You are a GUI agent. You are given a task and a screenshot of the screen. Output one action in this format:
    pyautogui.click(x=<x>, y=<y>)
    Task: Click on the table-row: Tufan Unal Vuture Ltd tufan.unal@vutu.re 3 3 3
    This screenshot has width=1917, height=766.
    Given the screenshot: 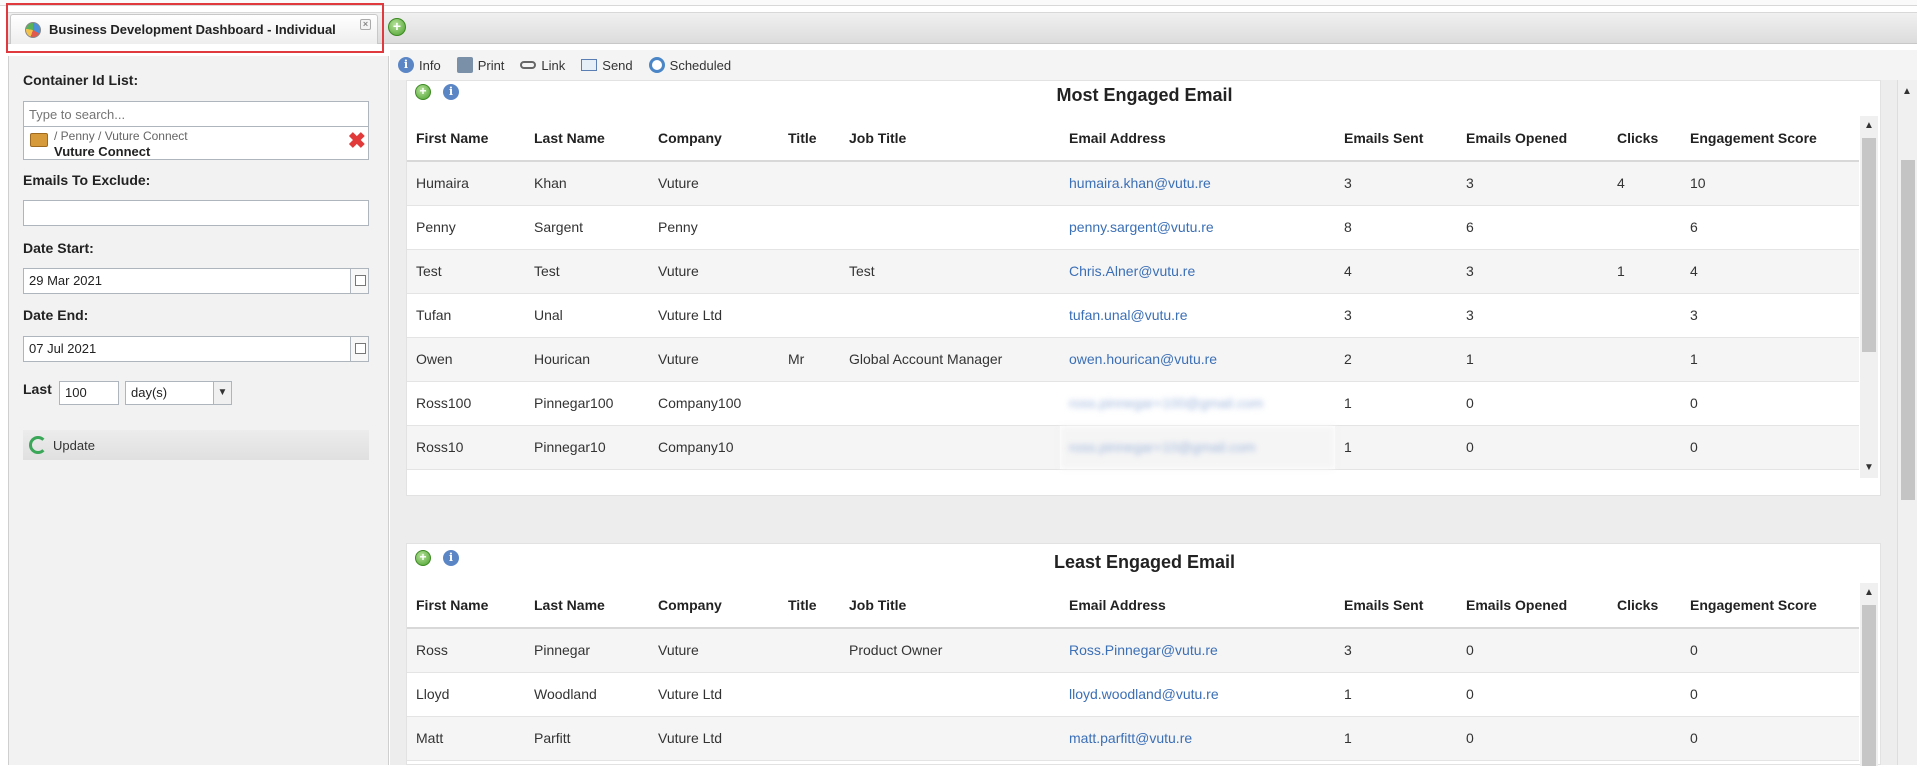 What is the action you would take?
    pyautogui.click(x=1133, y=315)
    